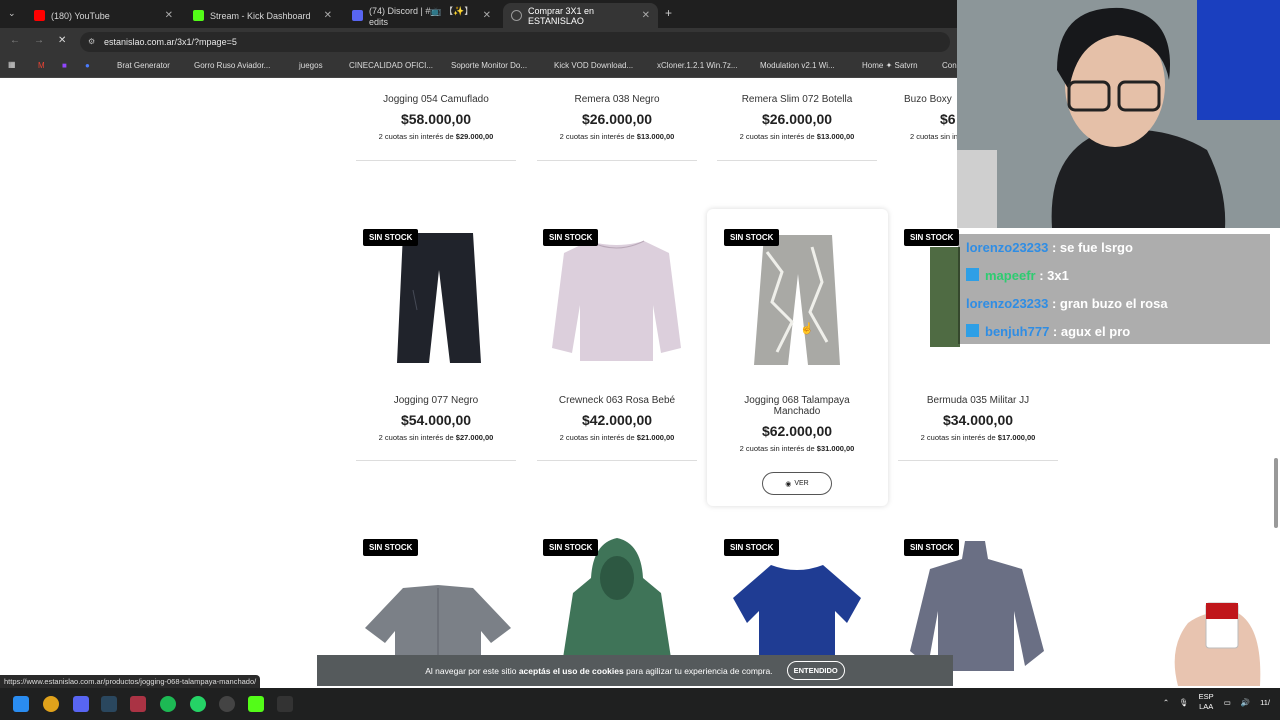 The image size is (1280, 720). Describe the element at coordinates (788, 484) in the screenshot. I see `eye-icon: ◉` at that location.